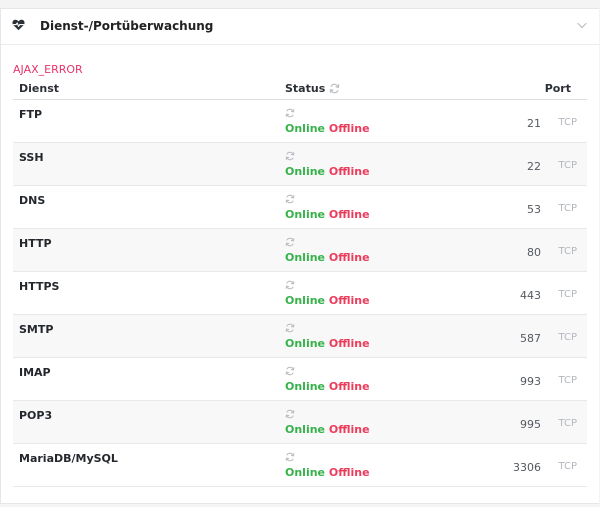  What do you see at coordinates (35, 372) in the screenshot?
I see `service-name: IMAP` at bounding box center [35, 372].